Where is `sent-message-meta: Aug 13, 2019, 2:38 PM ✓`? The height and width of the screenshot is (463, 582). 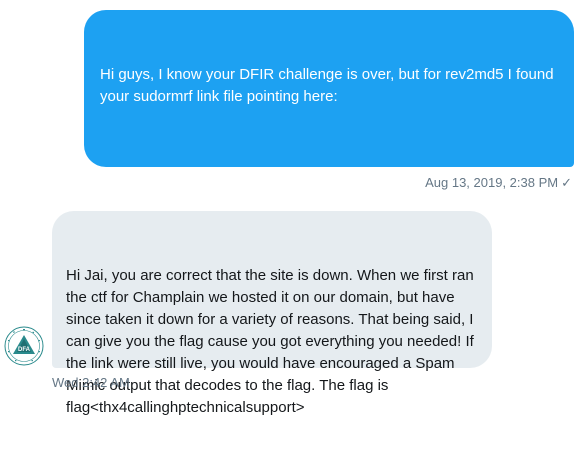 sent-message-meta: Aug 13, 2019, 2:38 PM ✓ is located at coordinates (498, 183).